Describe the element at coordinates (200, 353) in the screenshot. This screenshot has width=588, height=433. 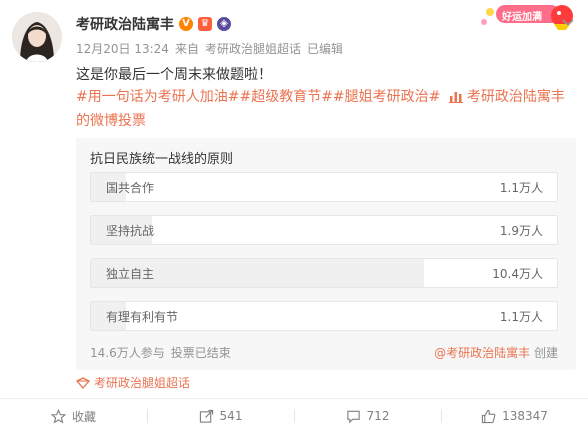
I see `poll-status: 投票已结束` at that location.